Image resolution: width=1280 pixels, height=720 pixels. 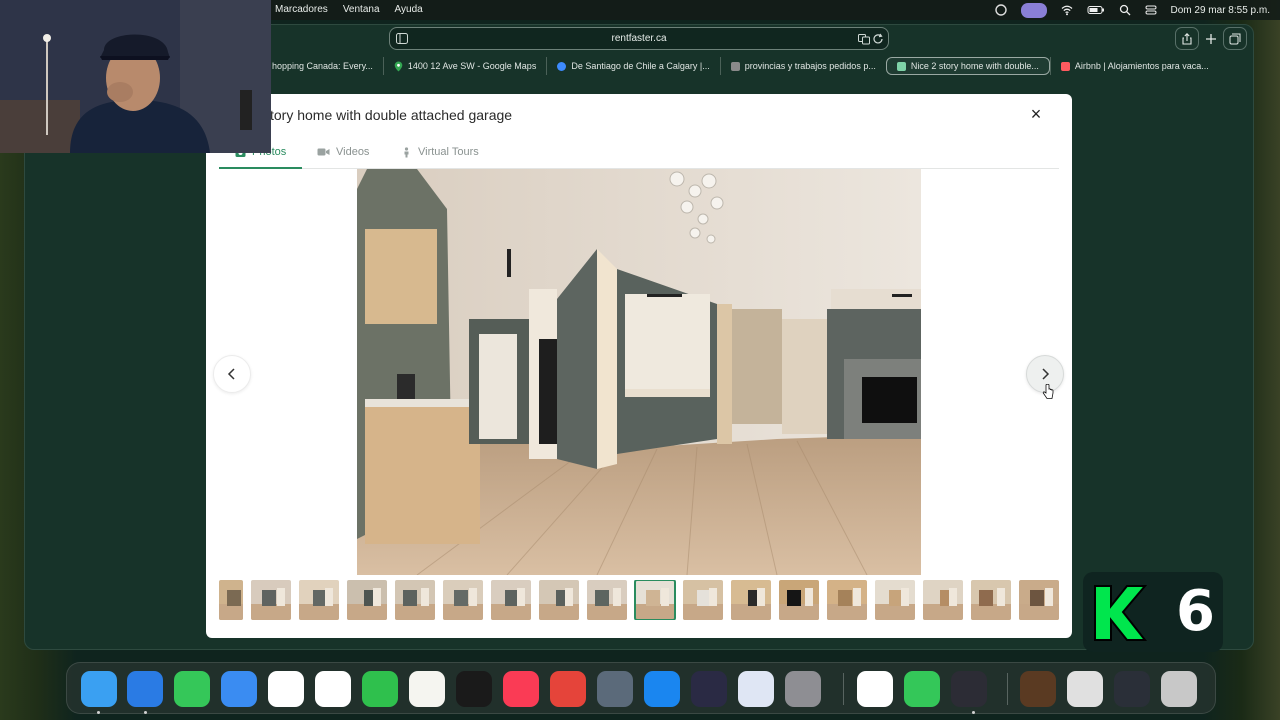 What do you see at coordinates (192, 689) in the screenshot?
I see `dock-messages-icon` at bounding box center [192, 689].